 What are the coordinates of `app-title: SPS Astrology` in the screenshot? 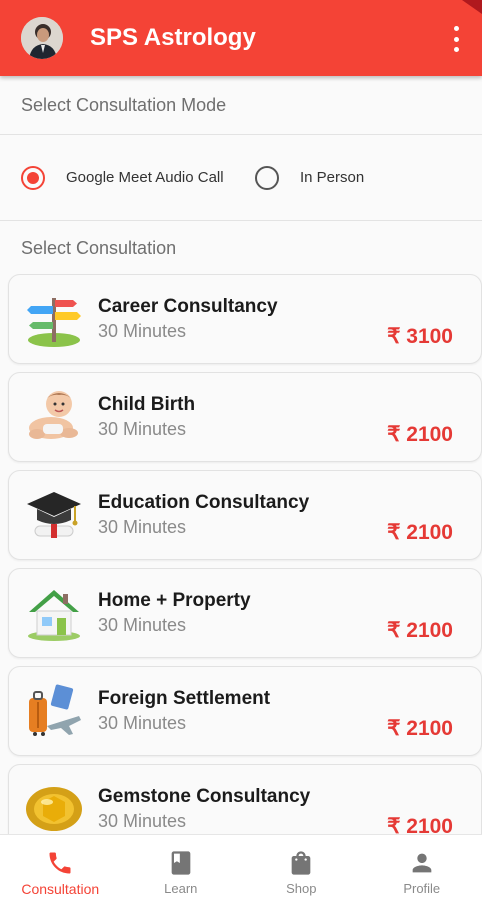 It's located at (173, 37).